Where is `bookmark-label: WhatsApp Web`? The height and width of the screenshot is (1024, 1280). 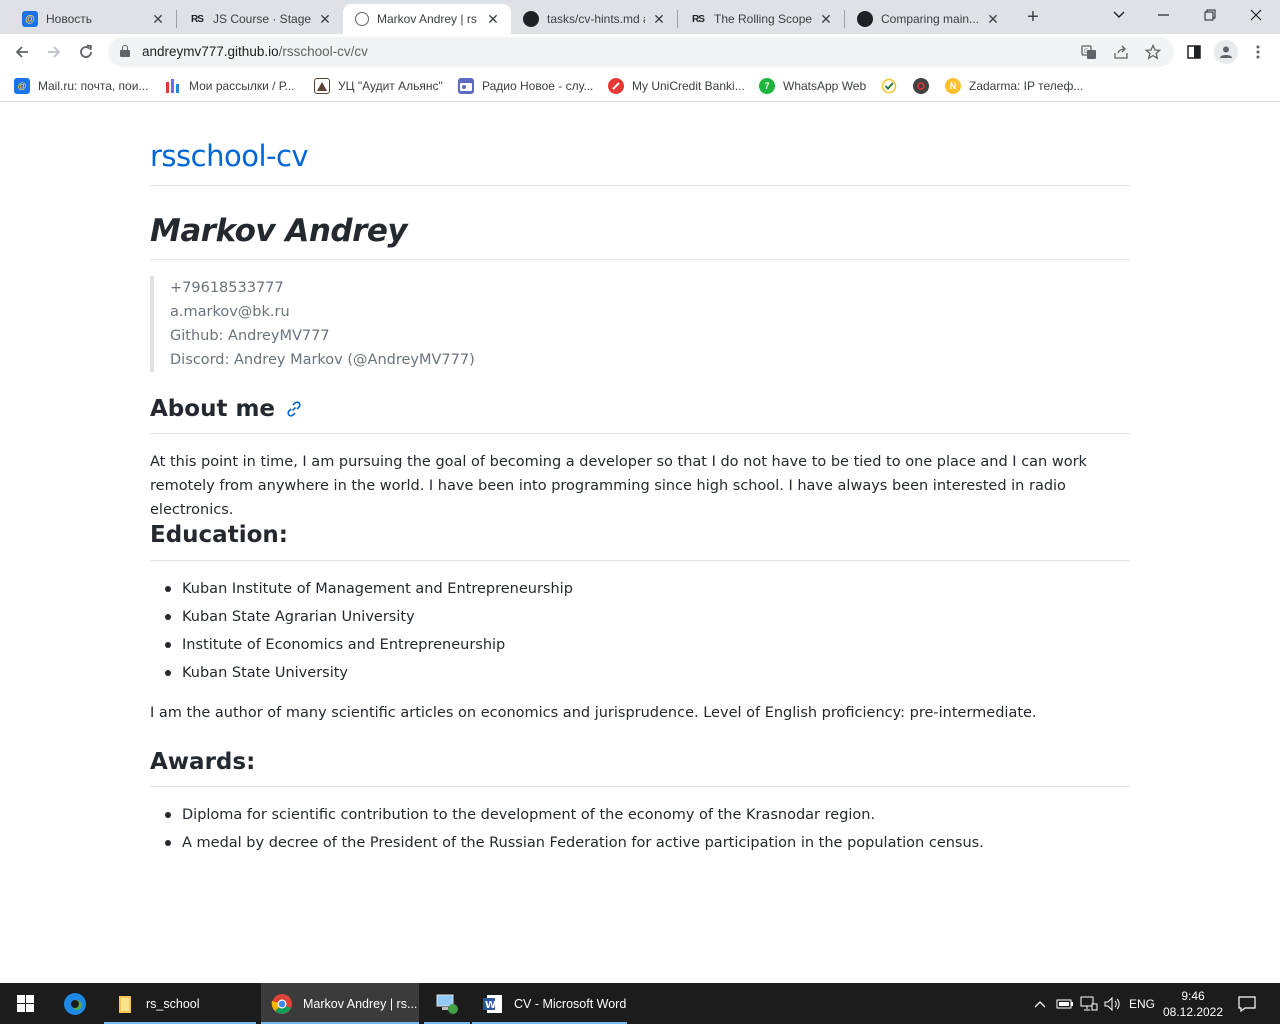
bookmark-label: WhatsApp Web is located at coordinates (825, 86).